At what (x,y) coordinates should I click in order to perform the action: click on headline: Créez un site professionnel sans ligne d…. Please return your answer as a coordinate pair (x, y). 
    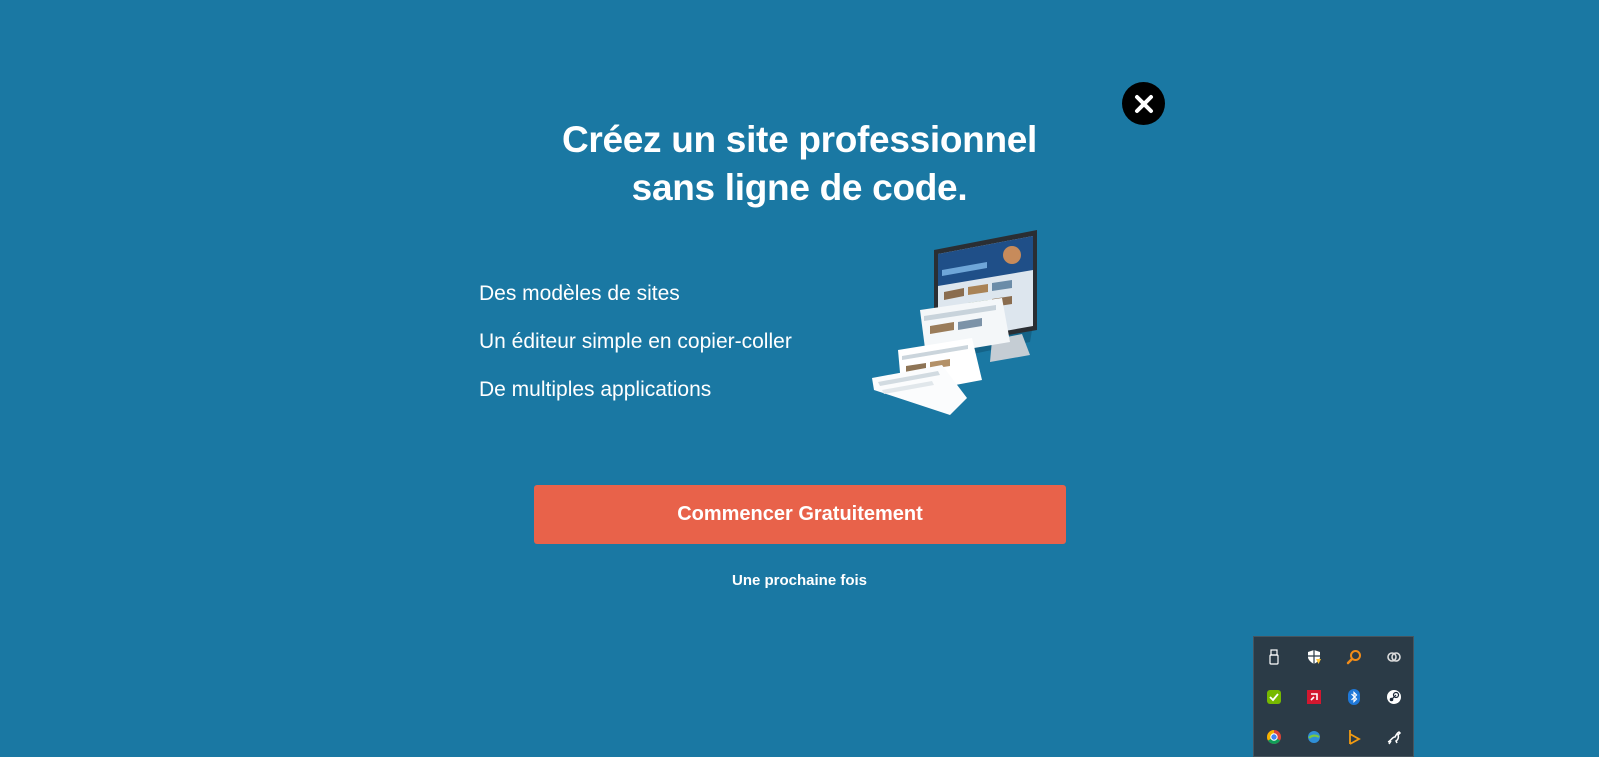
    Looking at the image, I should click on (799, 164).